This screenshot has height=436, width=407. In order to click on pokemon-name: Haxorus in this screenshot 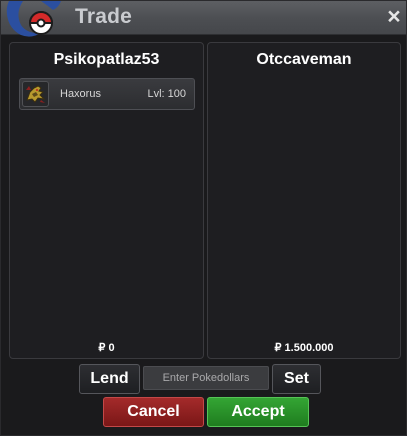, I will do `click(80, 94)`.